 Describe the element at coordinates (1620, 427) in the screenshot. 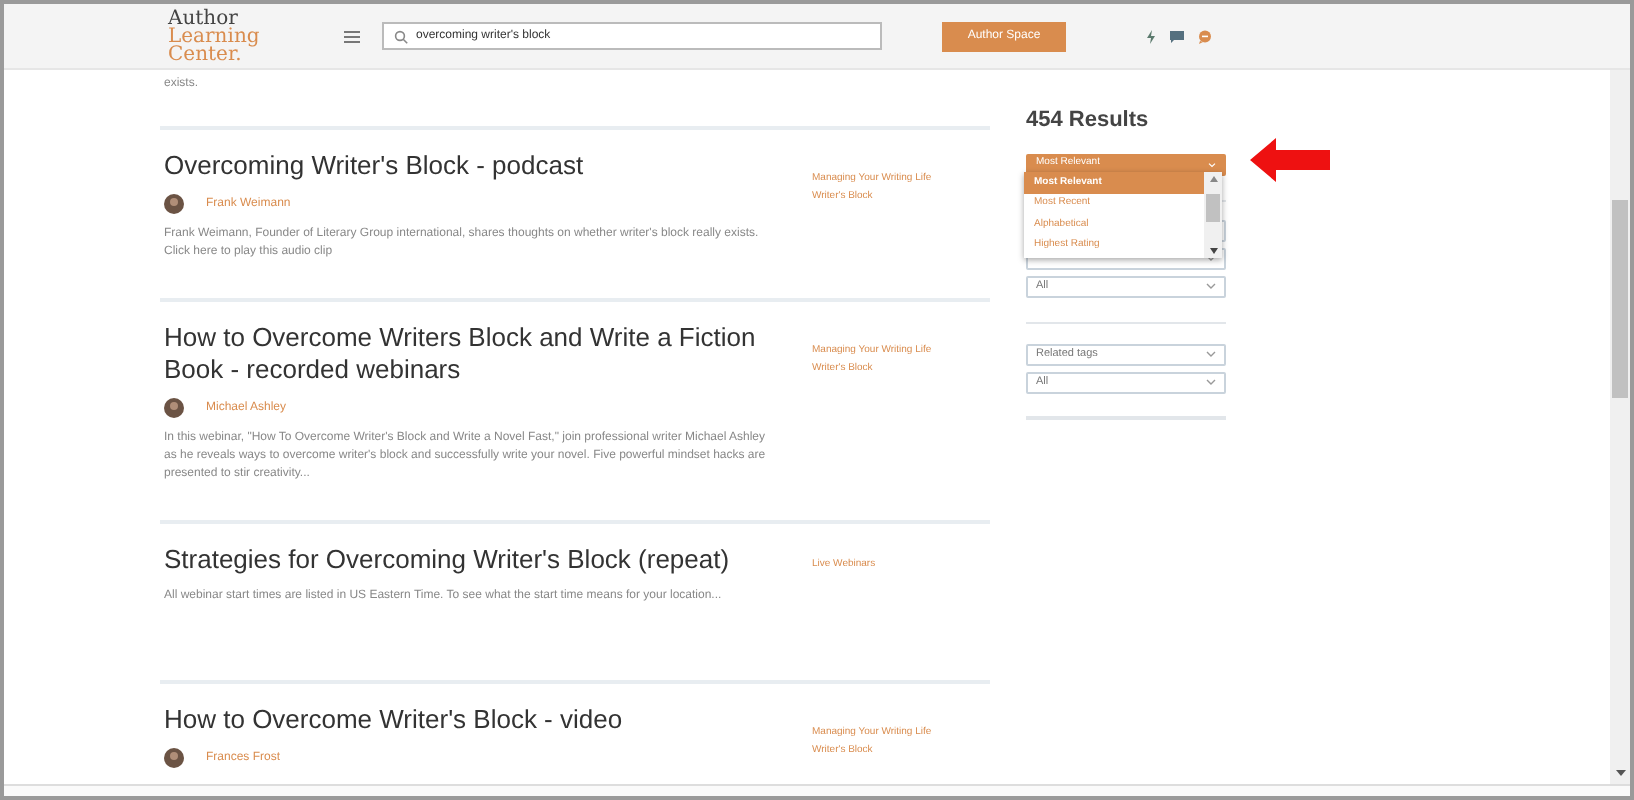

I see `page-scrollbar` at that location.